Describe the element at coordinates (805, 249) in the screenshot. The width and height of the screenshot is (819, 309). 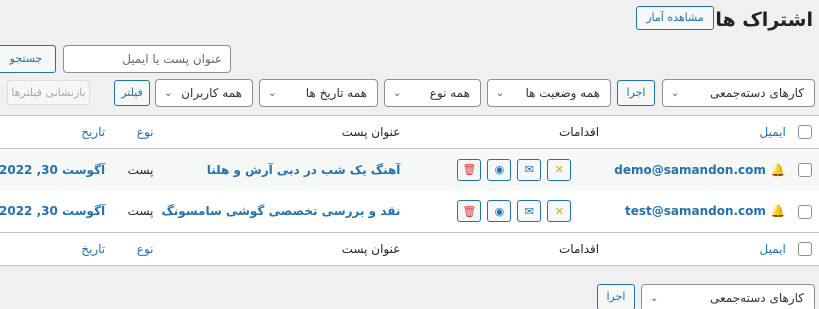
I see `select-all-checkbox-footer` at that location.